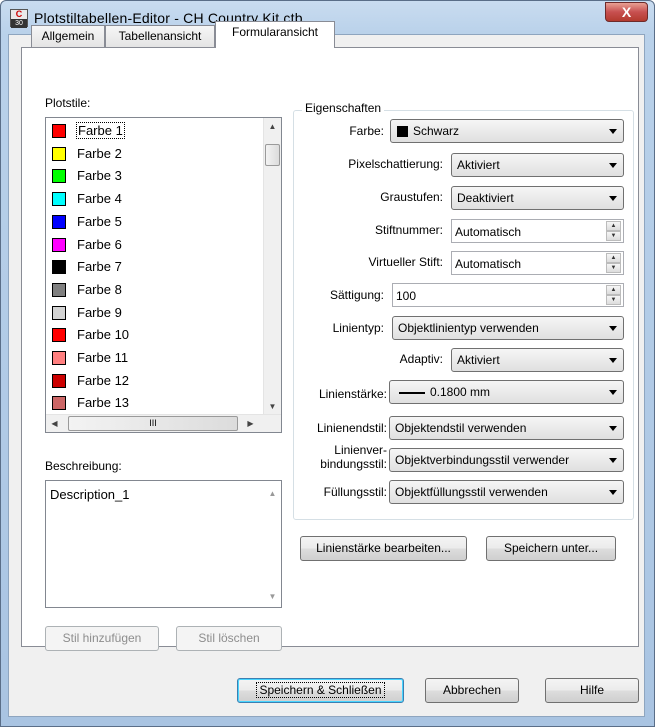  Describe the element at coordinates (320, 690) in the screenshot. I see `speichern-schliessen-button: Speichern & Schließen` at that location.